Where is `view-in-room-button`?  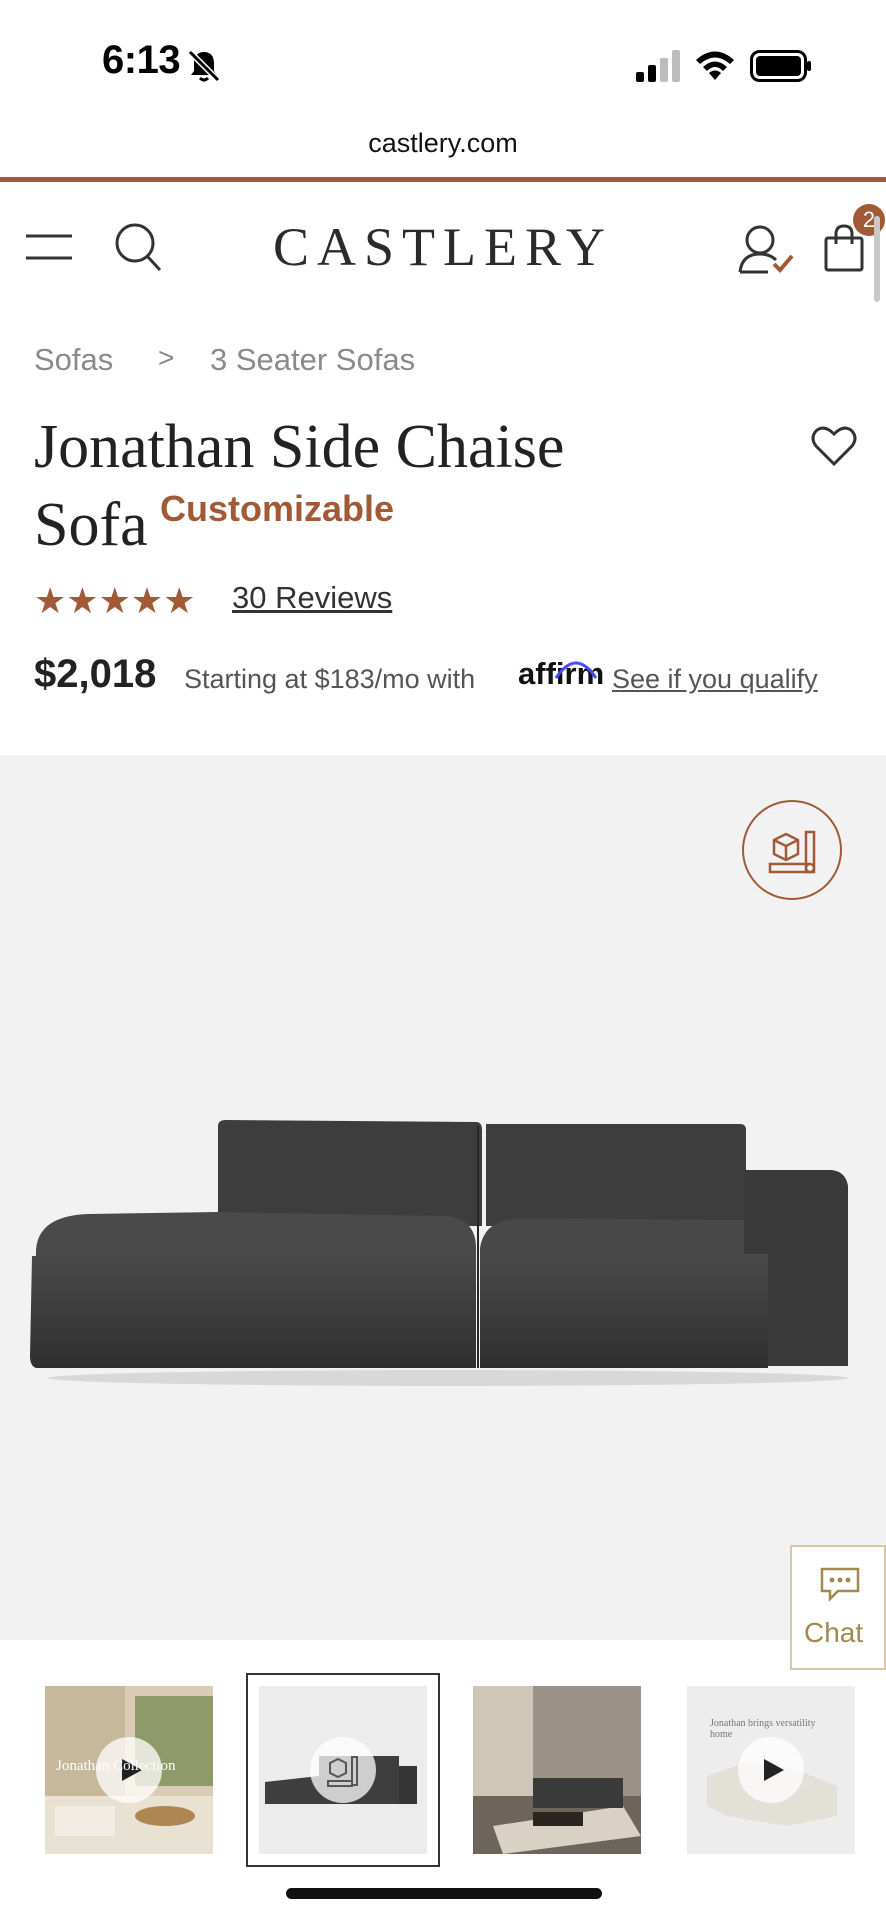 view-in-room-button is located at coordinates (792, 850).